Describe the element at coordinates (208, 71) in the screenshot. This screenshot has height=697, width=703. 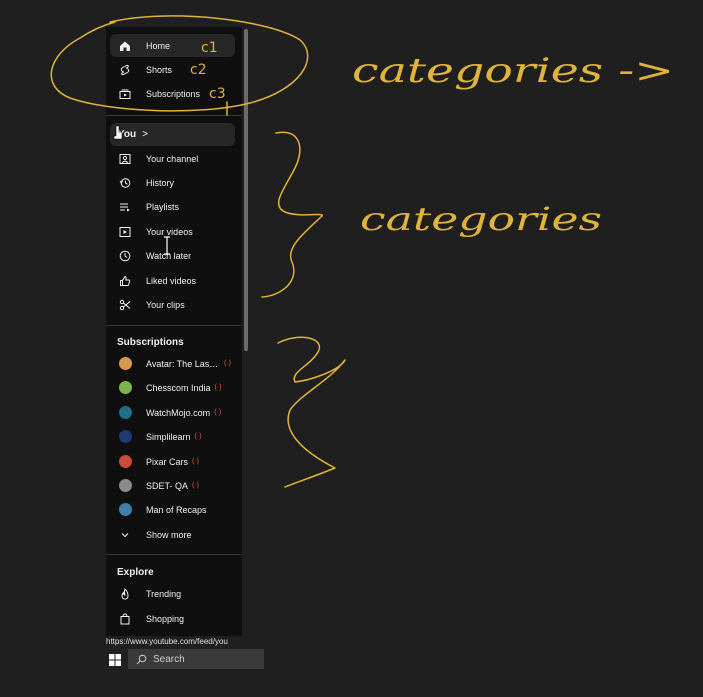
I see `annotation-c-marks: c1 c2 c3` at that location.